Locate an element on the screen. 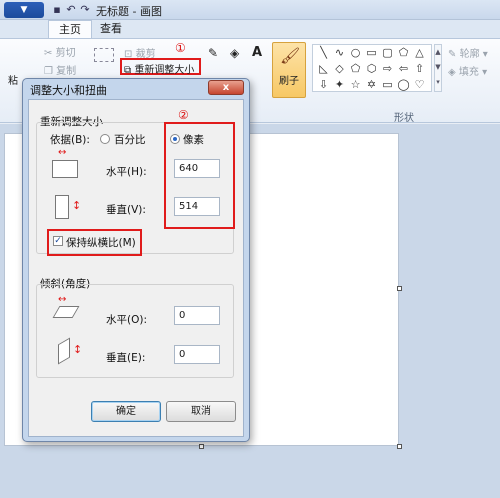  undo-icon: ↶ is located at coordinates (71, 10).